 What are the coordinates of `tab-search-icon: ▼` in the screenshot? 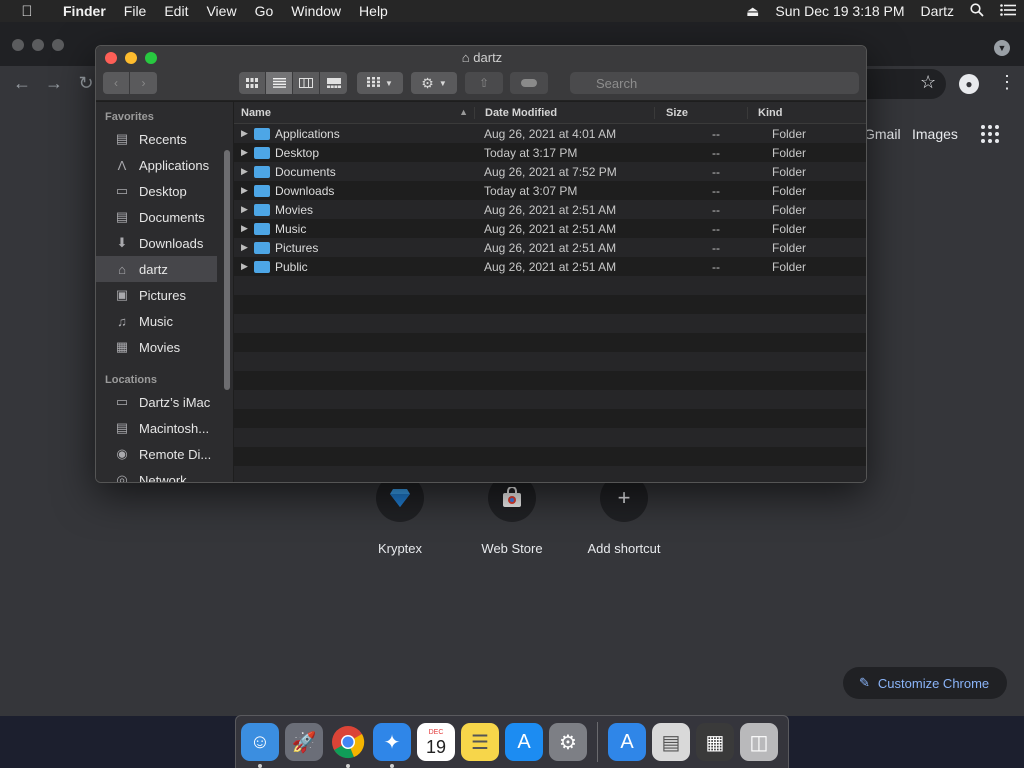 It's located at (1002, 48).